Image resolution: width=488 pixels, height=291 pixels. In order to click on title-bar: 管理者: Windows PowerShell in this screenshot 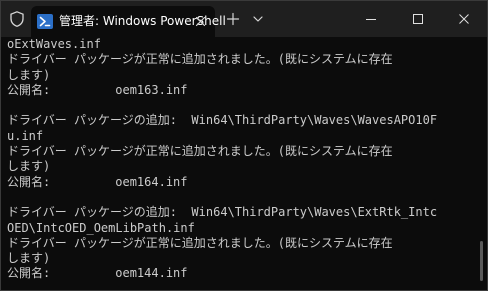, I will do `click(244, 19)`.